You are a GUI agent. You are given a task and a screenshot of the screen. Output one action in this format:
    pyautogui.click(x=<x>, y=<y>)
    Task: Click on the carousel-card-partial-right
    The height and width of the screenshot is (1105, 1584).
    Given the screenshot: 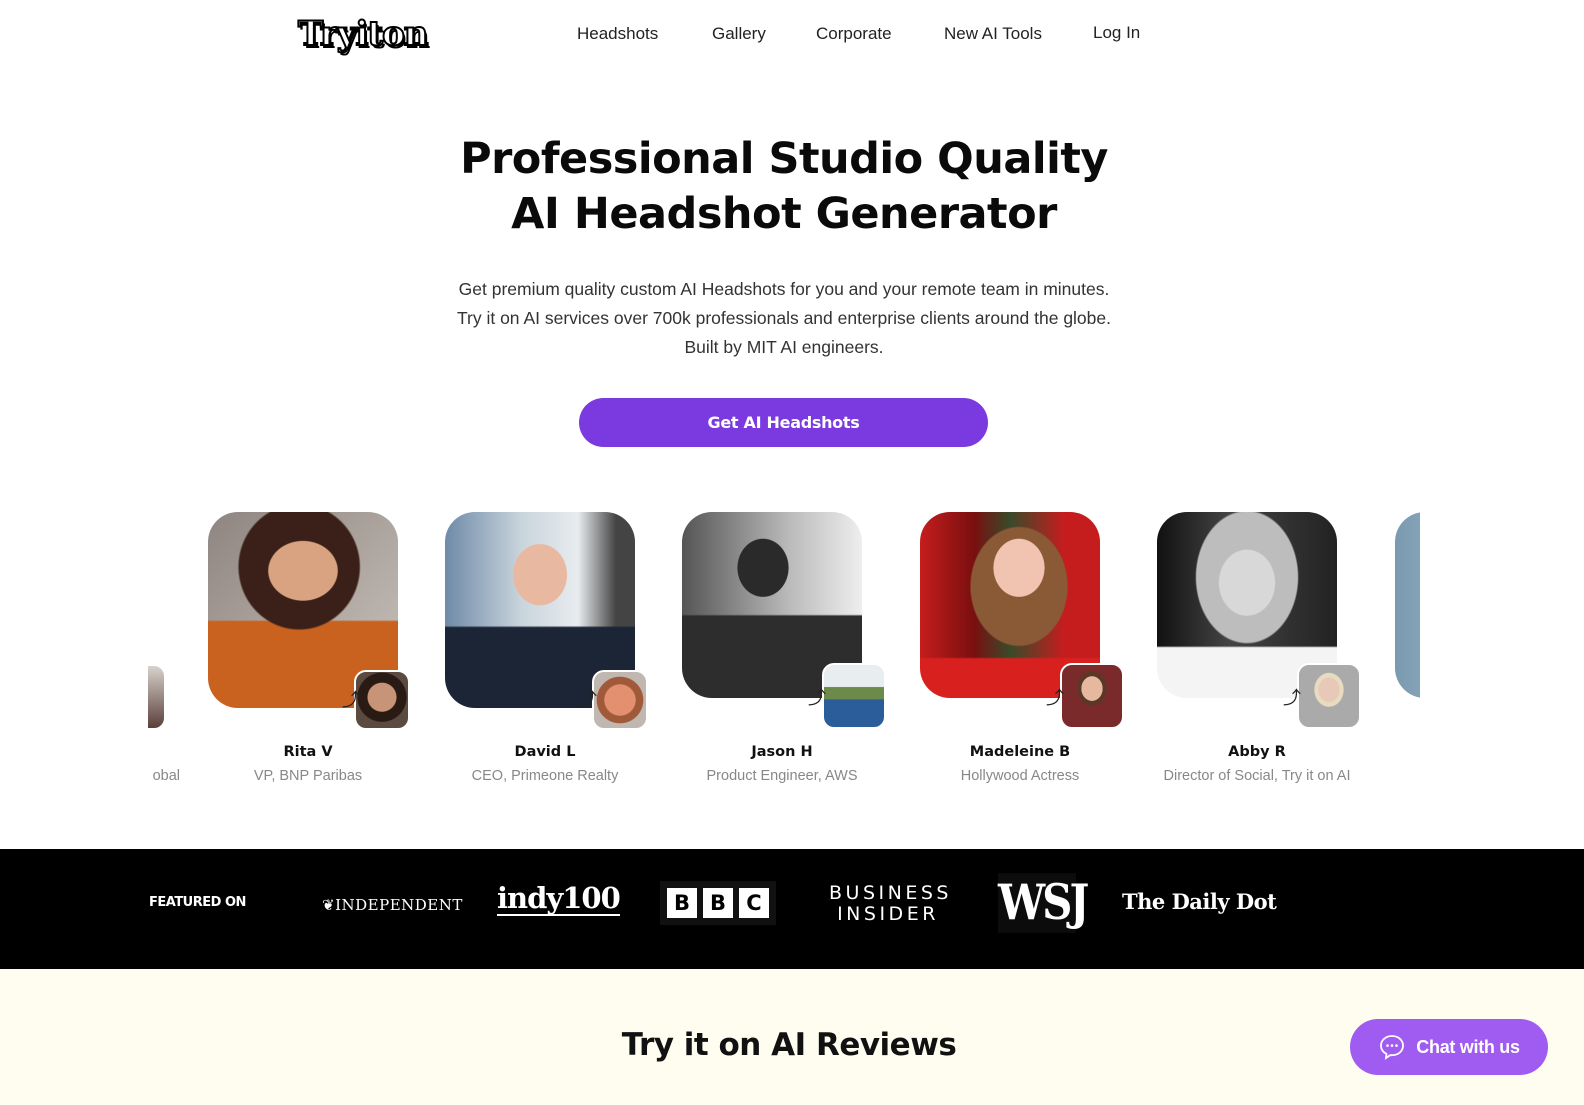 What is the action you would take?
    pyautogui.click(x=1407, y=650)
    